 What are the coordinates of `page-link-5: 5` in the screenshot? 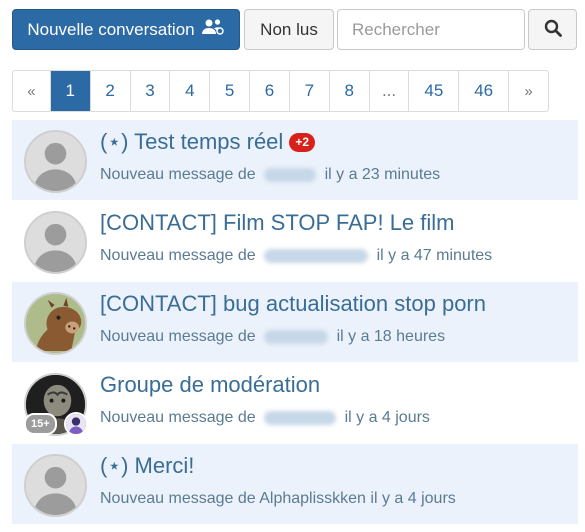 It's located at (230, 91).